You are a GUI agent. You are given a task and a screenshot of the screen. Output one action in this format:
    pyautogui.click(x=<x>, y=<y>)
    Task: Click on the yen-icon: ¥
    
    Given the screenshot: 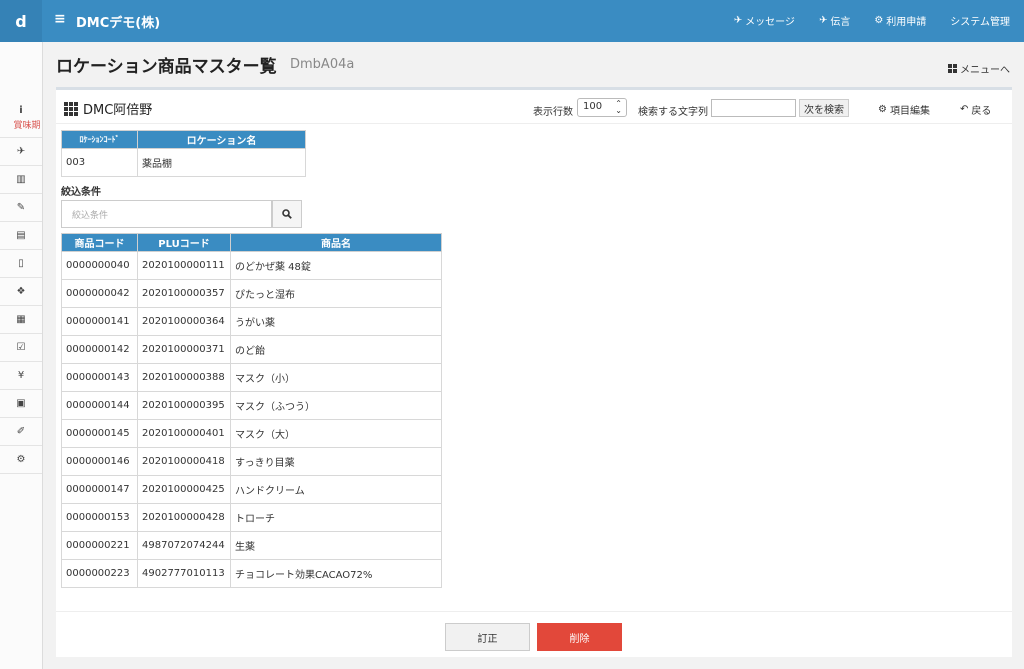 What is the action you would take?
    pyautogui.click(x=21, y=375)
    